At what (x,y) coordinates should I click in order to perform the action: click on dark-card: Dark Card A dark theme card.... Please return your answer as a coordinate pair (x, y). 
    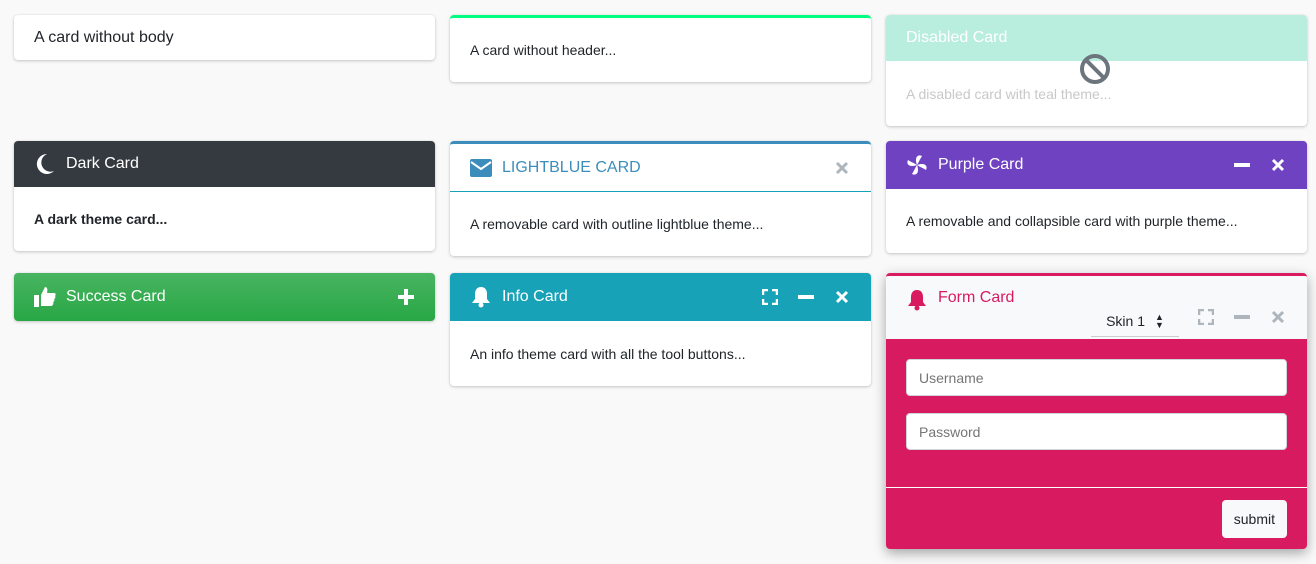
    Looking at the image, I should click on (224, 196).